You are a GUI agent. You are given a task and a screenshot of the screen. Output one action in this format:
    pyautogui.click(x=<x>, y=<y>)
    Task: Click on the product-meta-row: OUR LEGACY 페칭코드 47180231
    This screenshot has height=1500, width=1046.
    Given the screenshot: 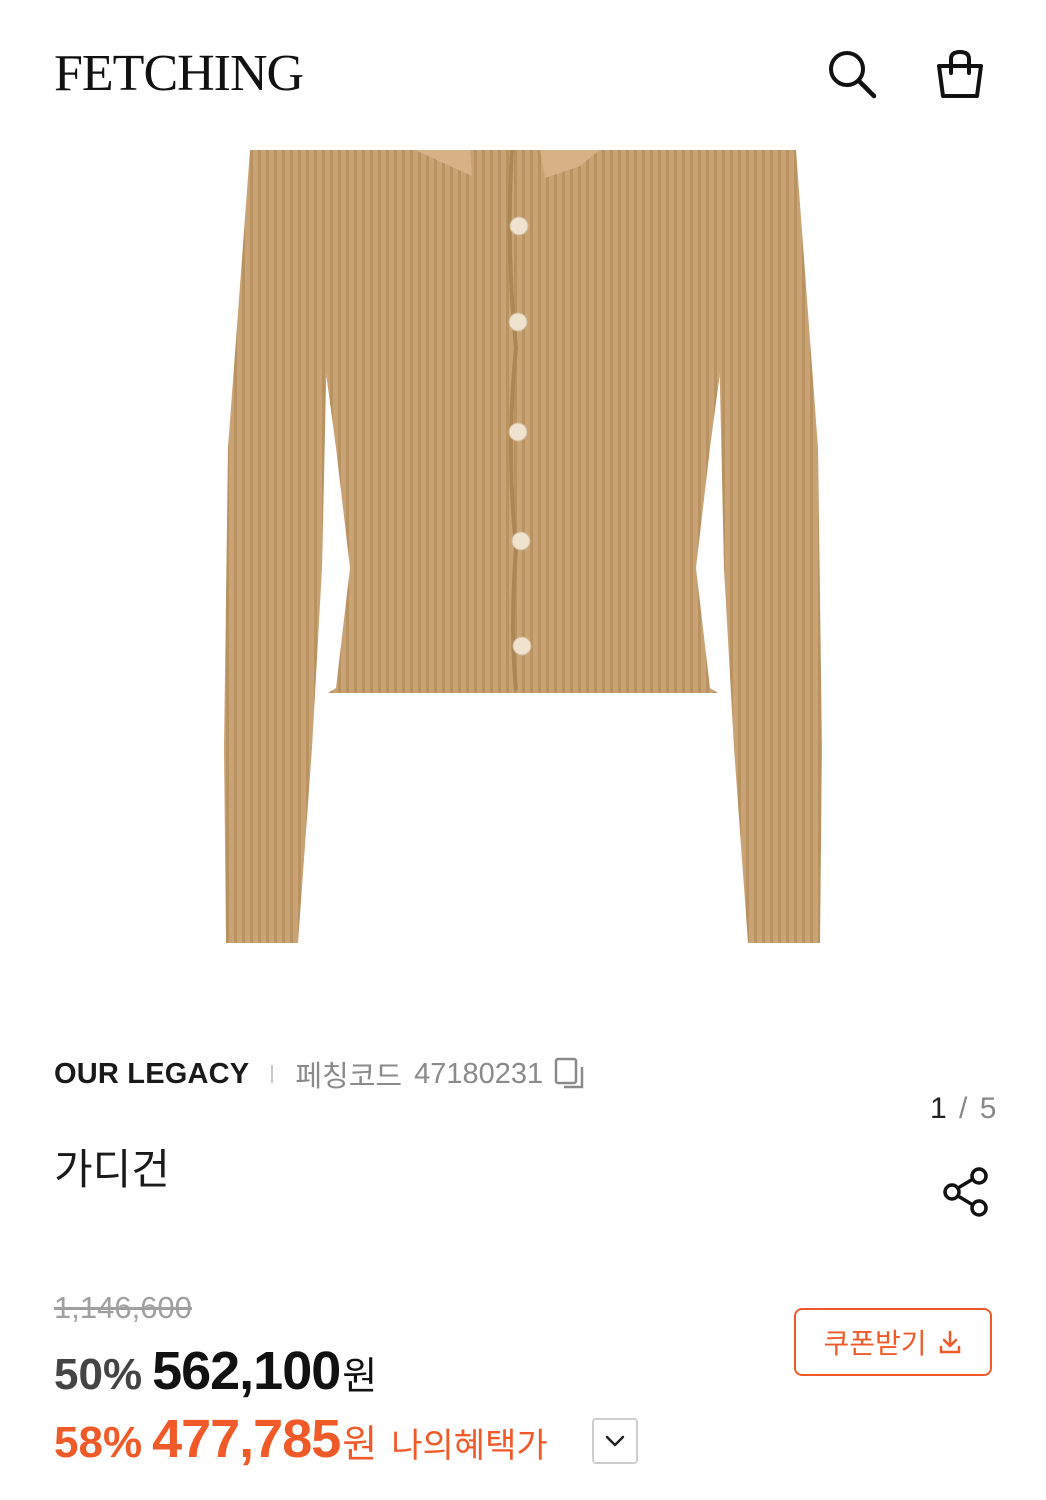 What is the action you would take?
    pyautogui.click(x=320, y=1074)
    